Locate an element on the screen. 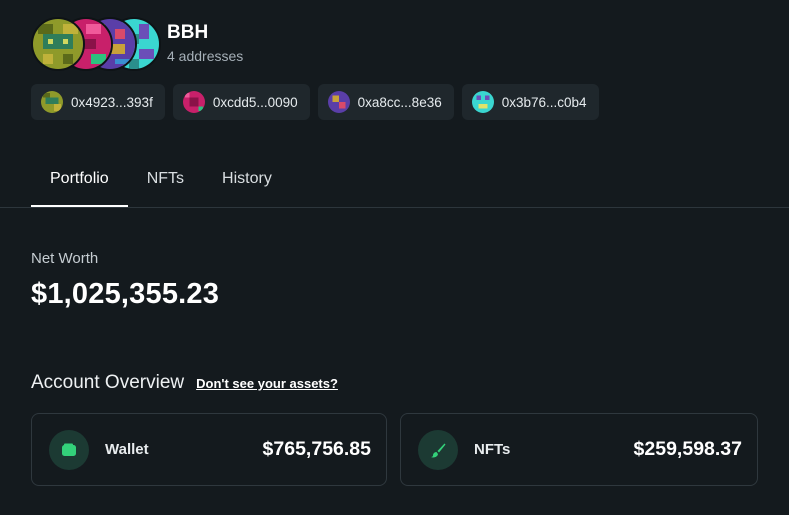  wallet-header: BBH 4 addresses is located at coordinates (137, 43).